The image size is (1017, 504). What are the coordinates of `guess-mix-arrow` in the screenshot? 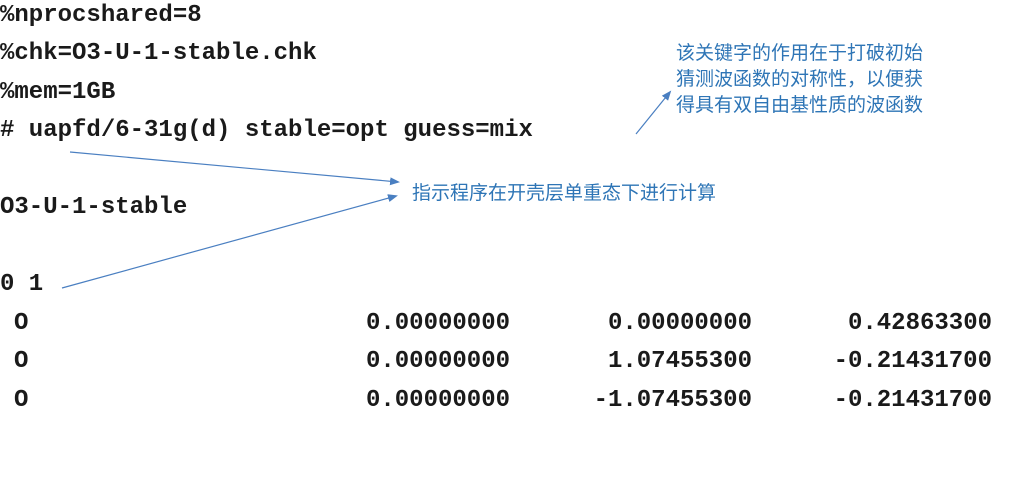 It's located at (653, 112).